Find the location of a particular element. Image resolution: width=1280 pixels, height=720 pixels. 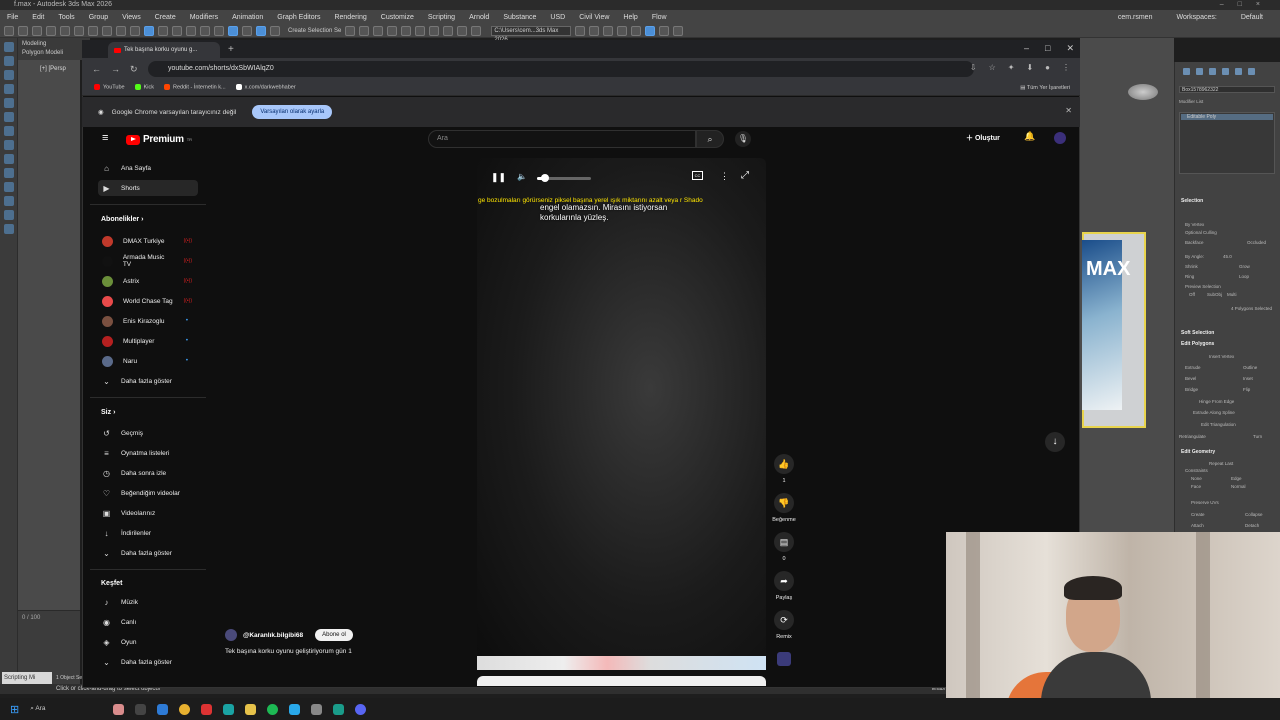

bookmark-star-icon: ☆ is located at coordinates (992, 67).